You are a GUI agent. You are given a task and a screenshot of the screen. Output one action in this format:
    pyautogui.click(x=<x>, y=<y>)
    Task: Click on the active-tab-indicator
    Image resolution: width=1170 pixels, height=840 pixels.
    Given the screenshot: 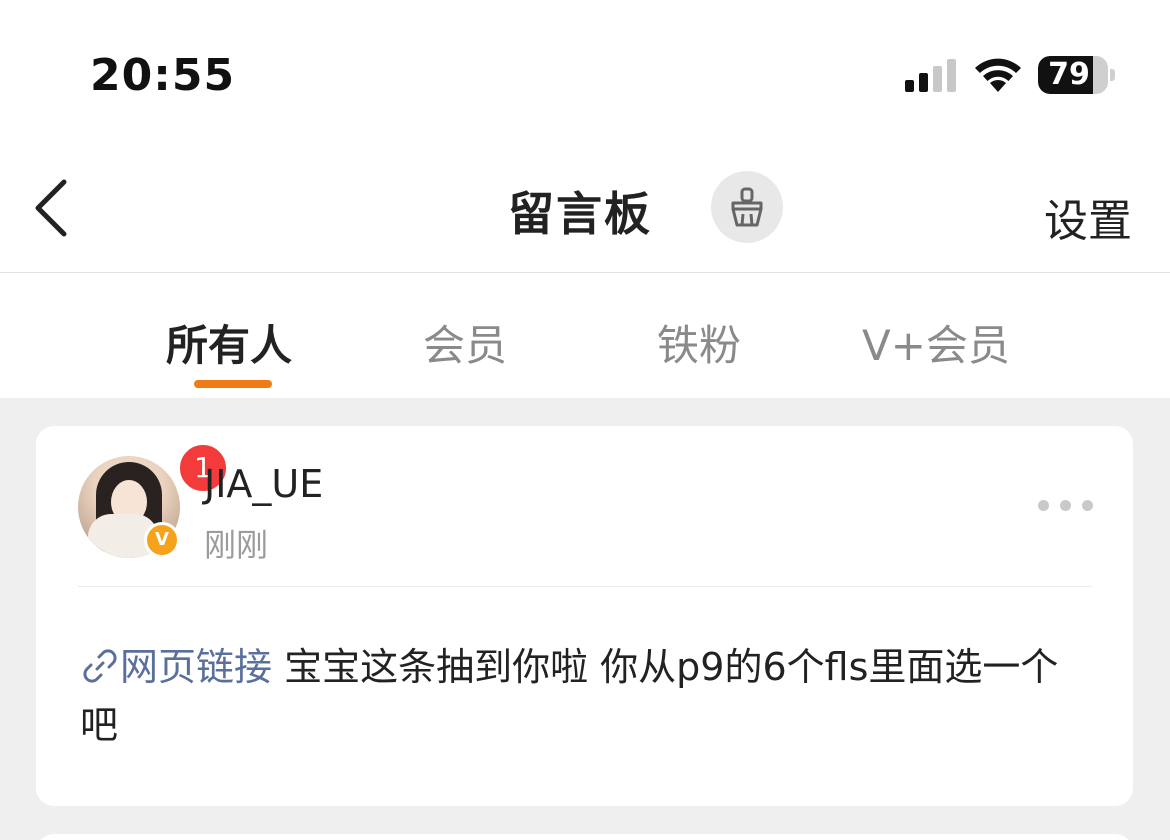 What is the action you would take?
    pyautogui.click(x=233, y=384)
    